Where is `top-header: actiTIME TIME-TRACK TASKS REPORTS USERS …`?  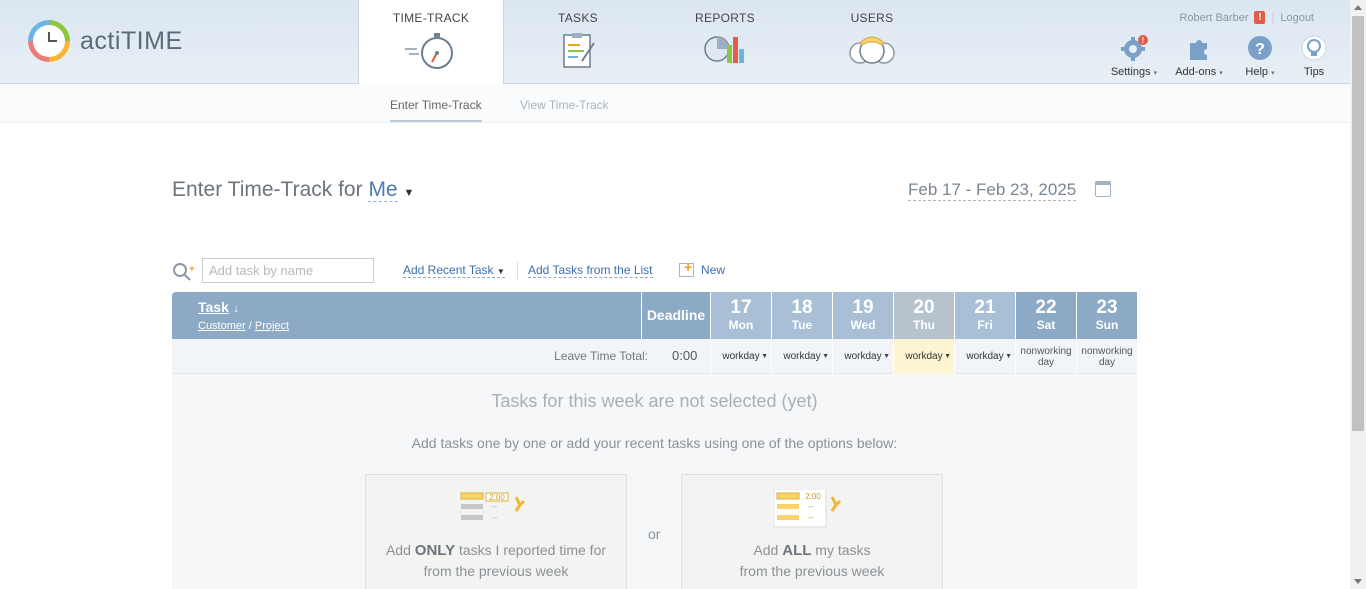 top-header: actiTIME TIME-TRACK TASKS REPORTS USERS … is located at coordinates (675, 42).